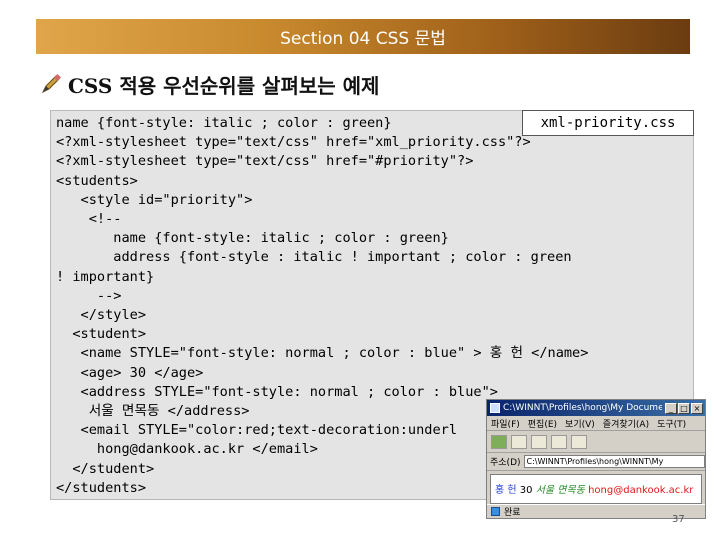 This screenshot has width=720, height=540. I want to click on rendered-email: hong@dankook.ac.kr, so click(641, 490).